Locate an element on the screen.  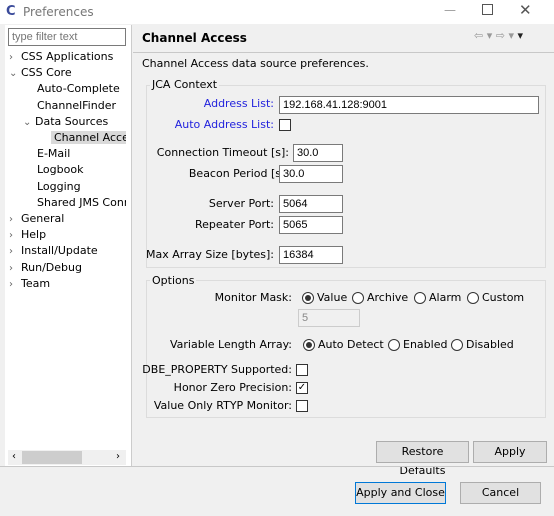
header-divider is located at coordinates (343, 52).